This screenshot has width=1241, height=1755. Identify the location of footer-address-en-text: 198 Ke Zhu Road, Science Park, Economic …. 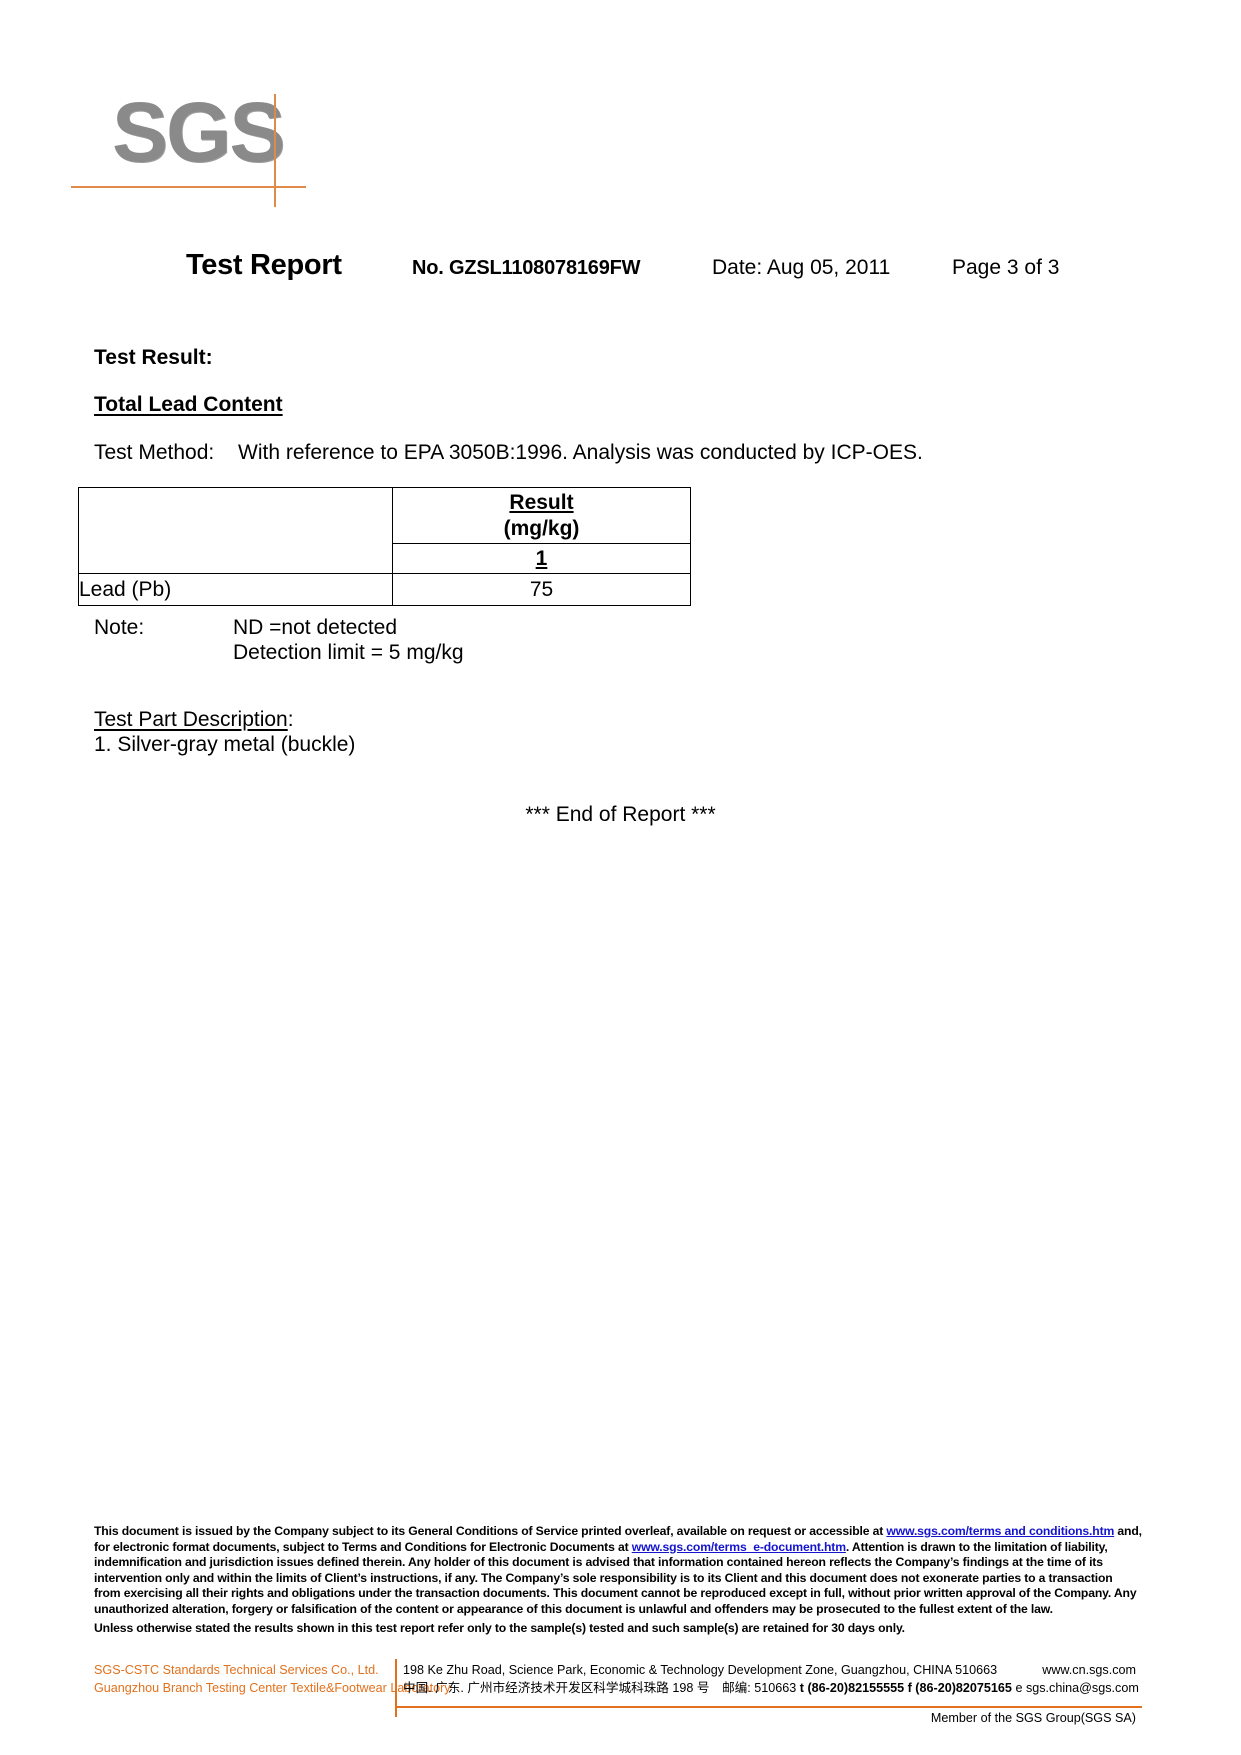
(700, 1670).